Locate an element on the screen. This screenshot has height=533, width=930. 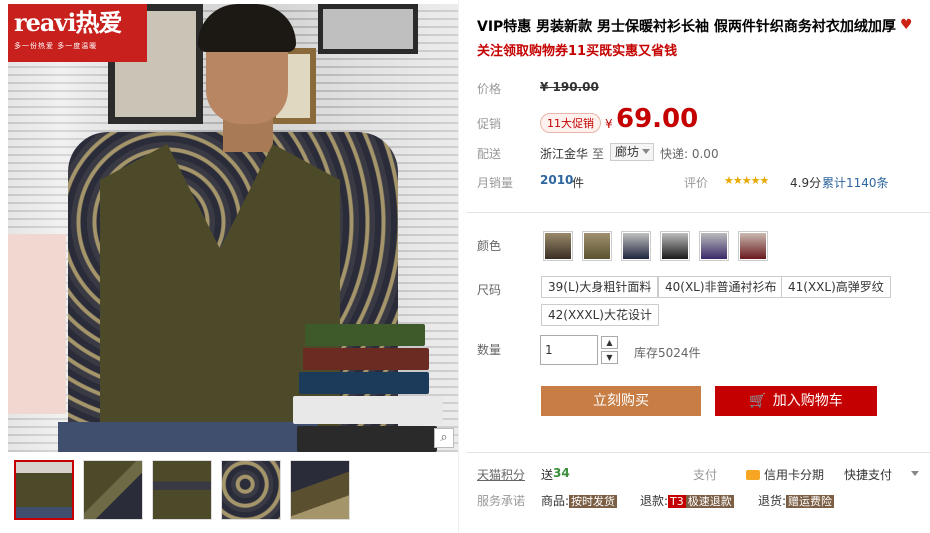
buy-now-button: 立刻购买 is located at coordinates (621, 401).